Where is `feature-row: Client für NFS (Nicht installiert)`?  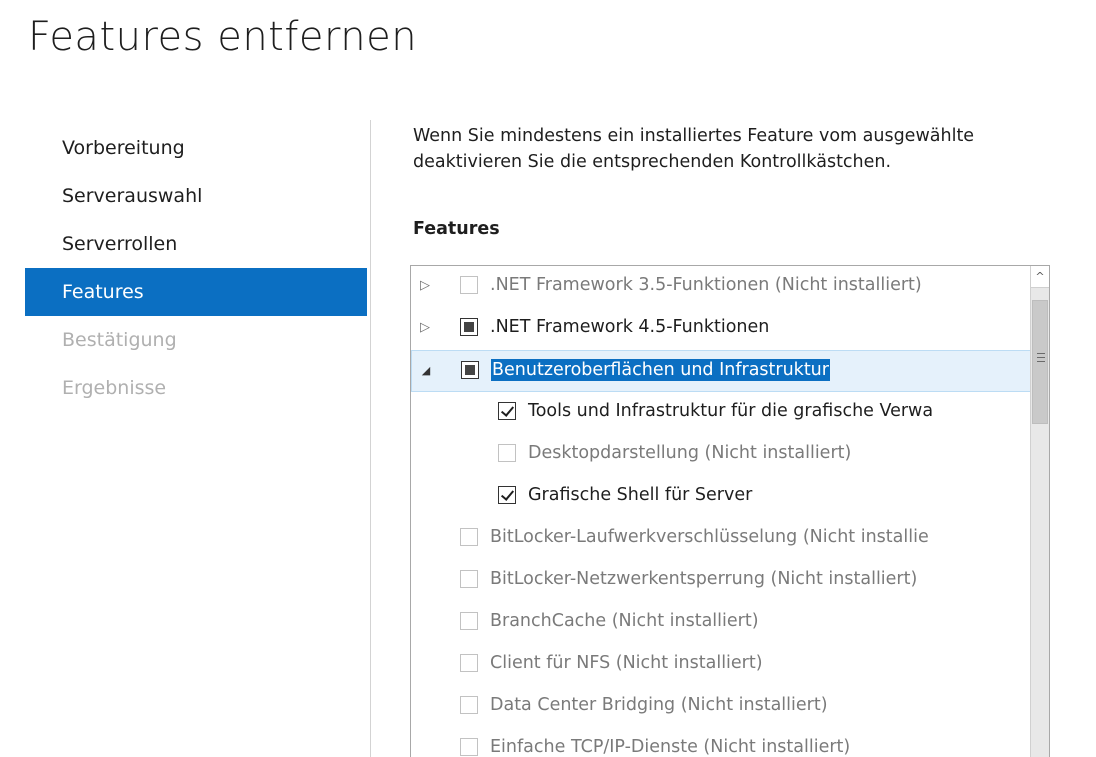
feature-row: Client für NFS (Nicht installiert) is located at coordinates (721, 665).